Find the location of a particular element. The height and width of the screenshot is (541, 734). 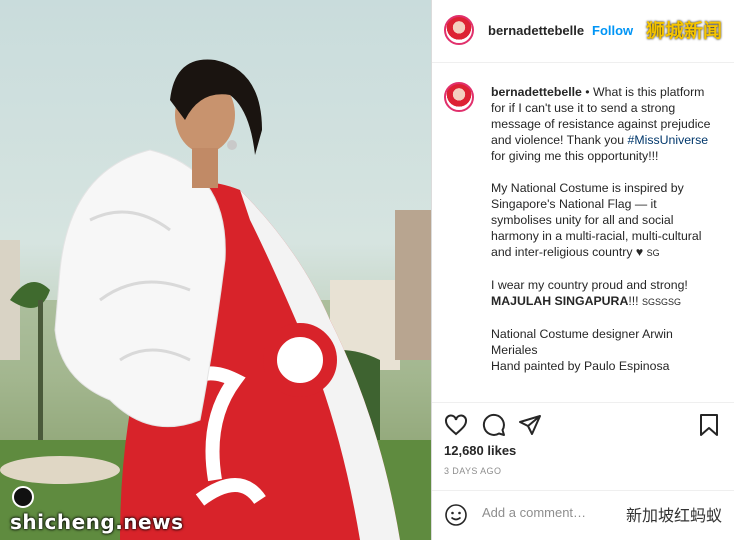

smiley-icon is located at coordinates (456, 515).